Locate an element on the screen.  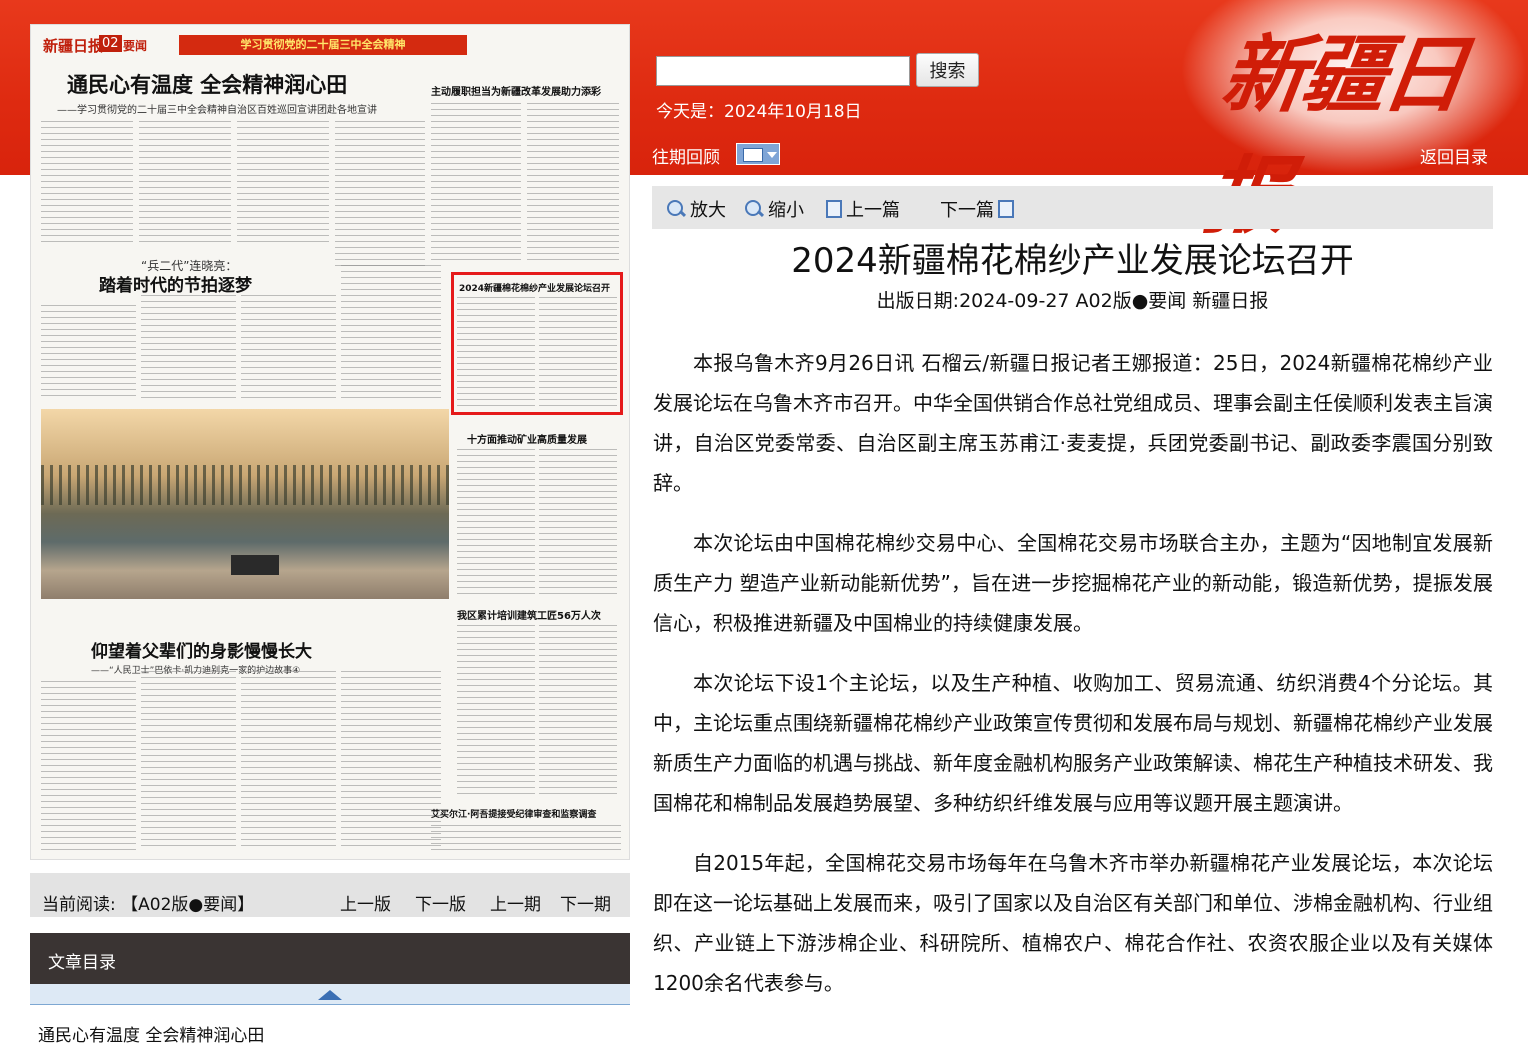
page-image-headline: 我区累计培训建筑工匠56万人次 is located at coordinates (529, 614).